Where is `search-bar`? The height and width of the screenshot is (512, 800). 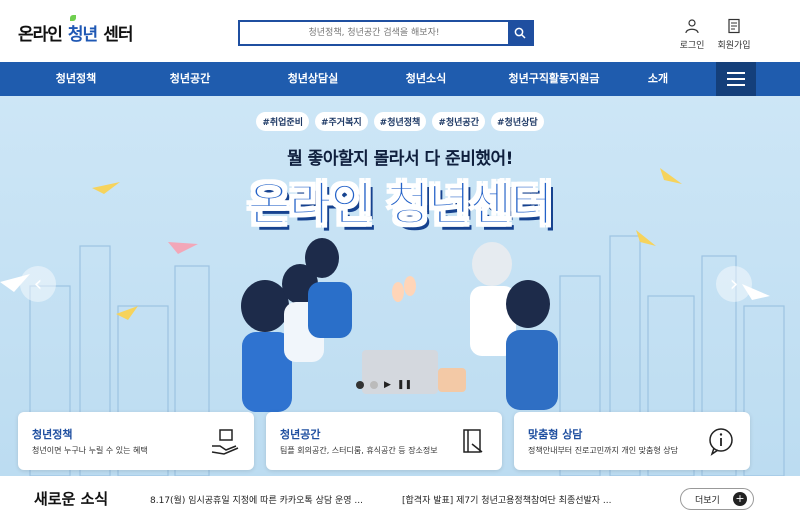 search-bar is located at coordinates (386, 33).